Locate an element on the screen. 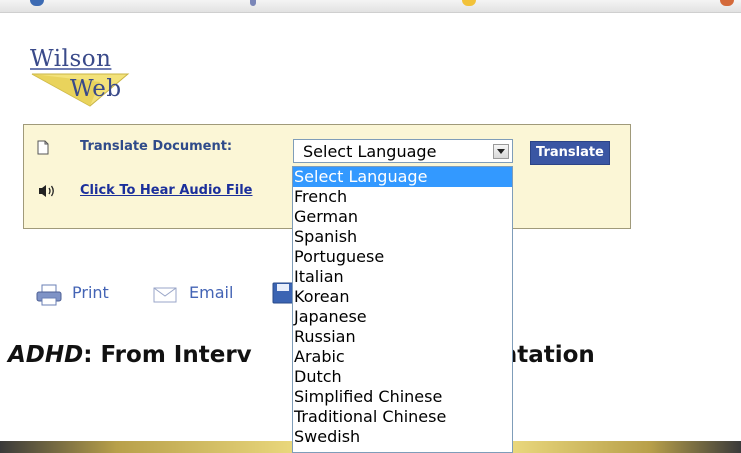 This screenshot has height=453, width=741. dropdown-arrow-button is located at coordinates (501, 151).